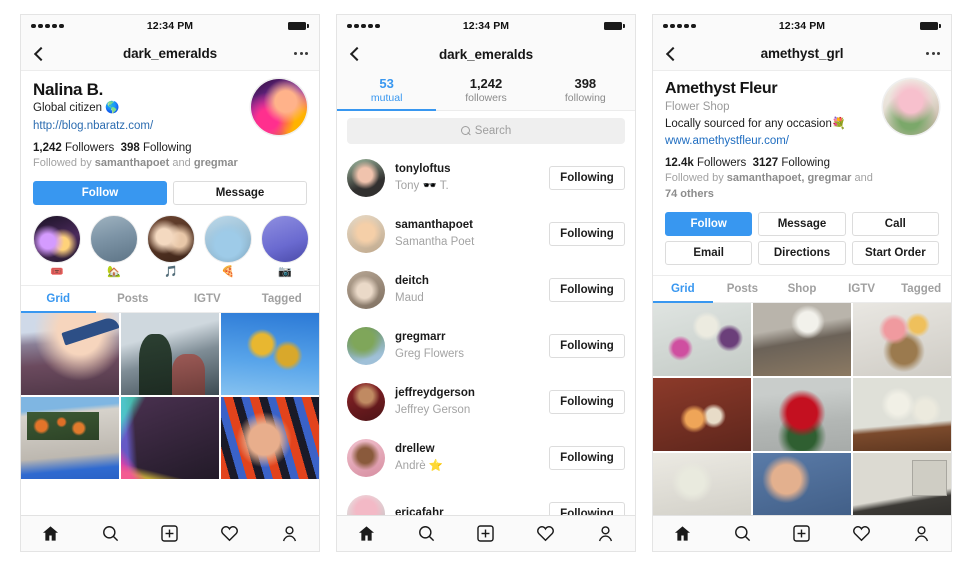  I want to click on profile-website-link: http://blog.nbaratz.com/, so click(138, 126).